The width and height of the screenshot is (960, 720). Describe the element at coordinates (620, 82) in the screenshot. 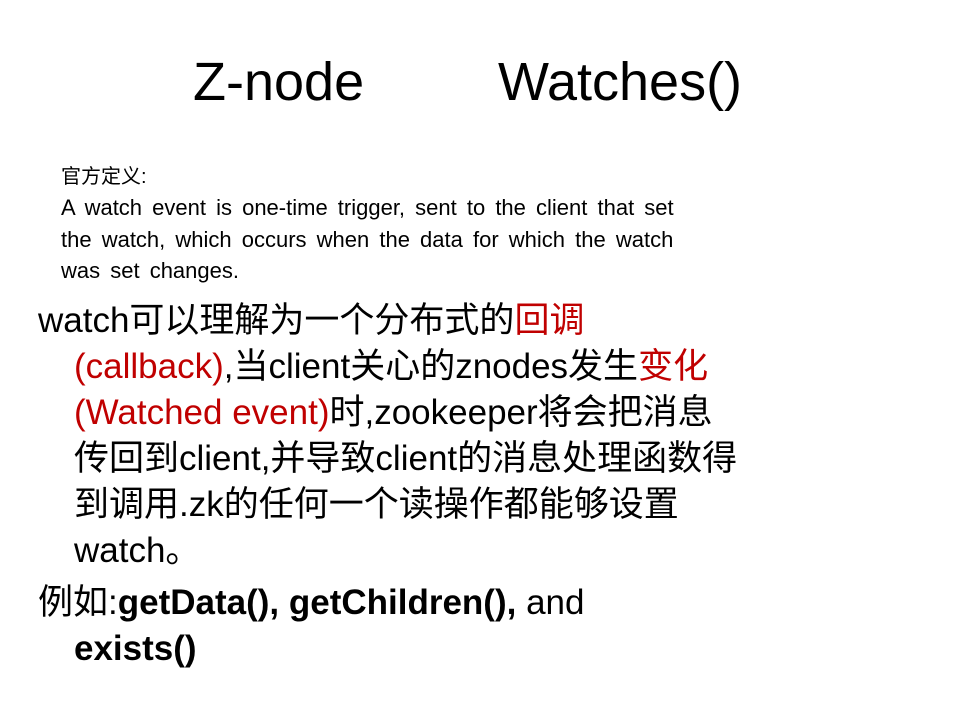

I see `title-watches: Watches()` at that location.